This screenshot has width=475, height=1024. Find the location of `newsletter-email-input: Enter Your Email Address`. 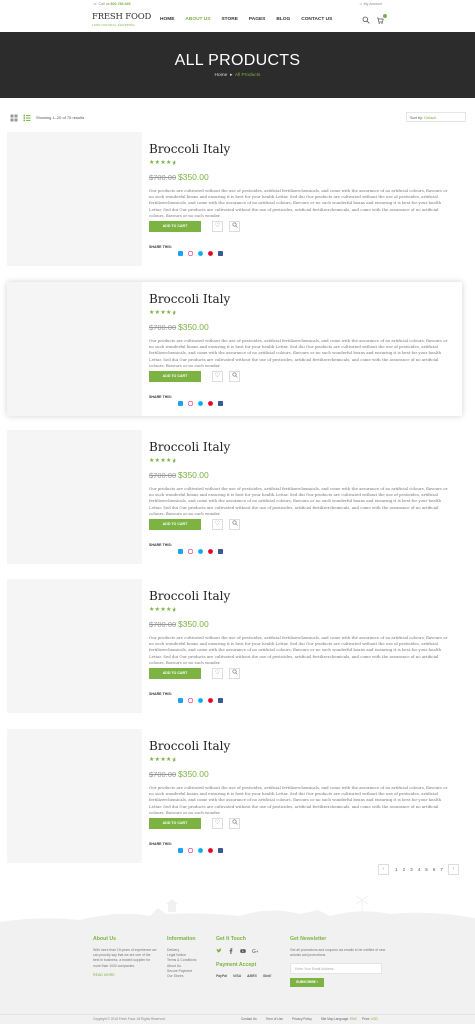

newsletter-email-input: Enter Your Email Address is located at coordinates (336, 969).